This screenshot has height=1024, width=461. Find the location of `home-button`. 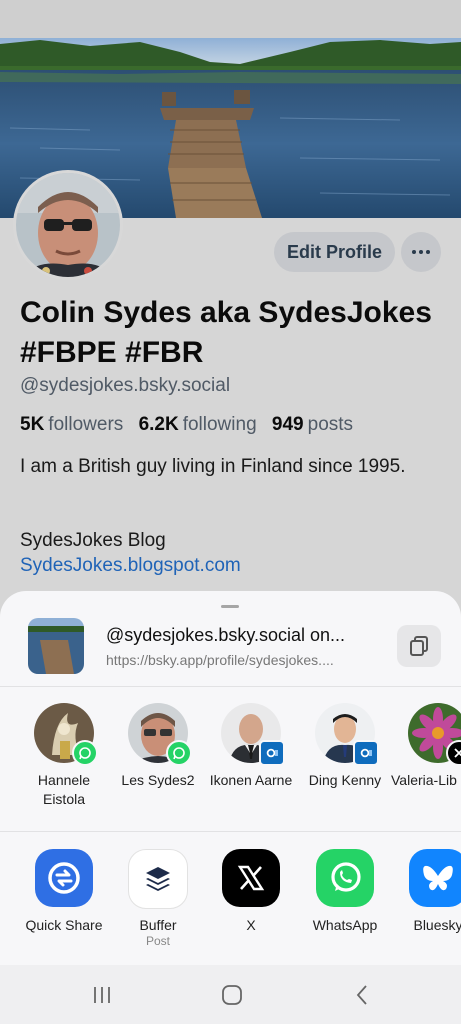

home-button is located at coordinates (232, 995).